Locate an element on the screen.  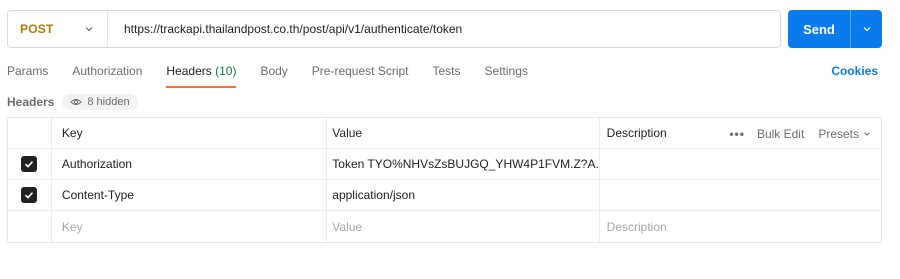
hidden-headers-toggle: 8 hidden is located at coordinates (100, 102).